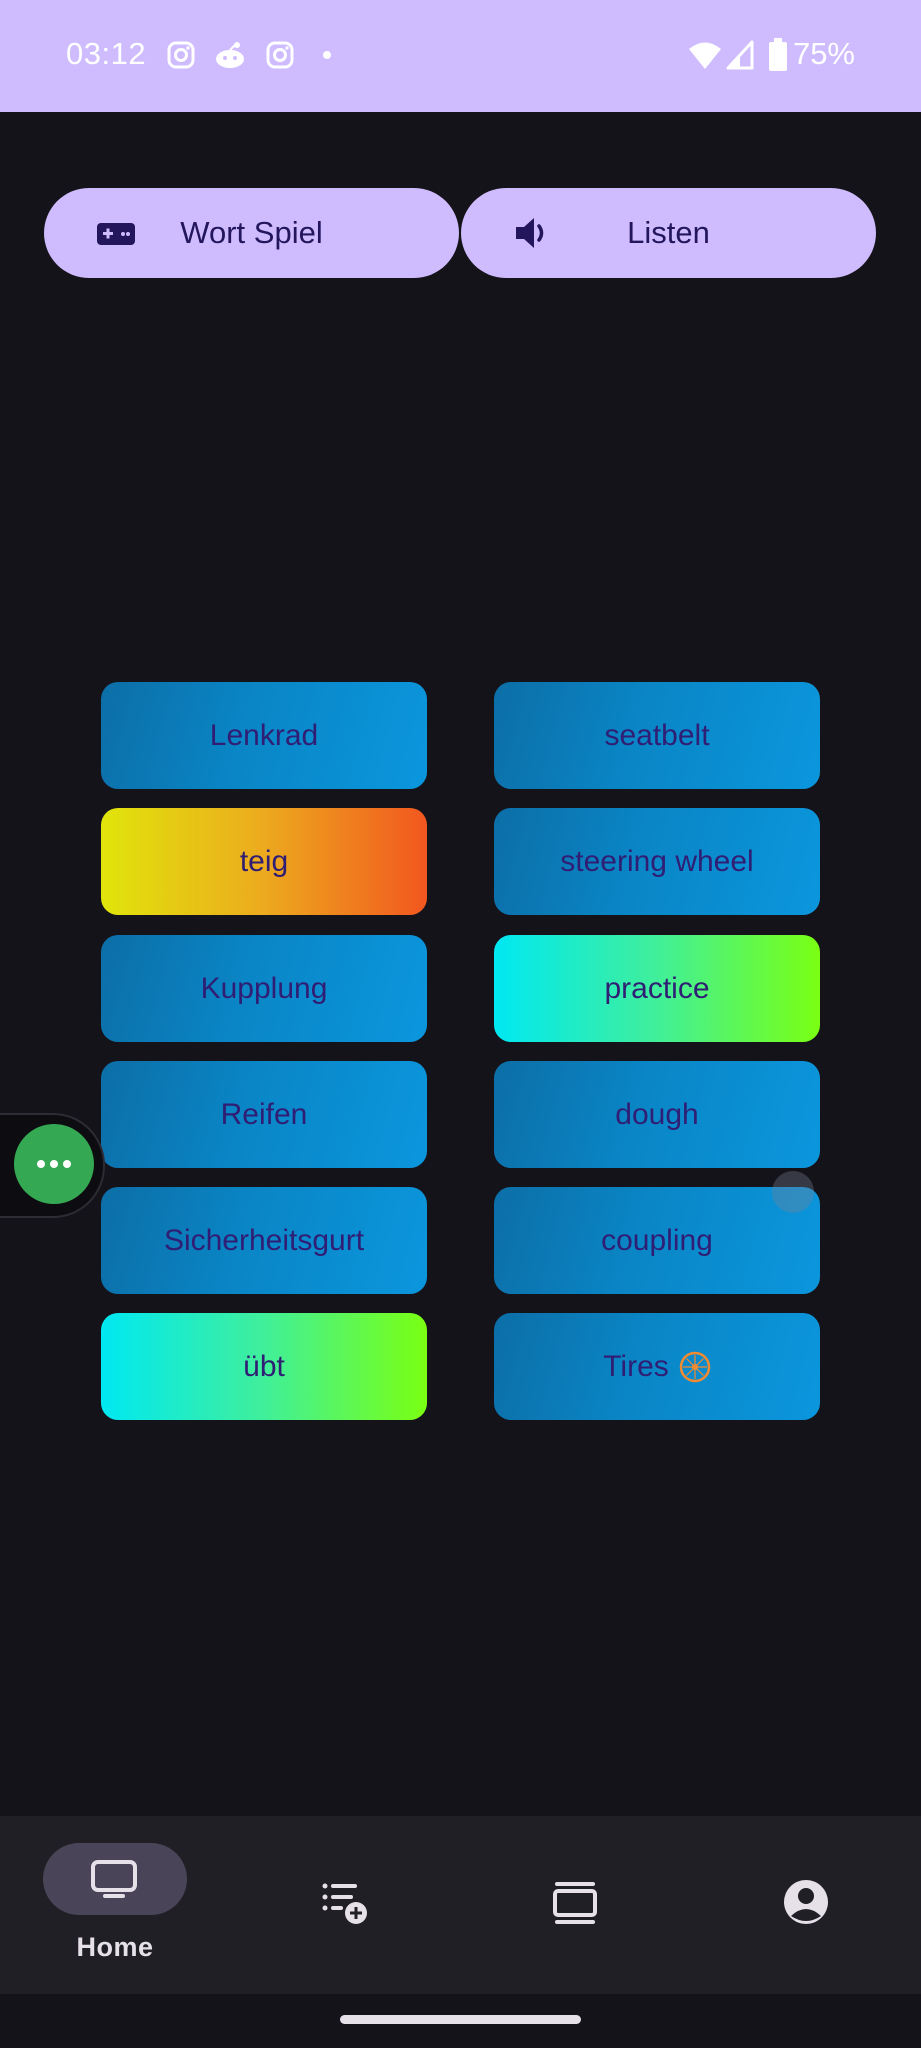 Image resolution: width=921 pixels, height=2048 pixels. I want to click on word-tile-label: Reifen, so click(264, 1114).